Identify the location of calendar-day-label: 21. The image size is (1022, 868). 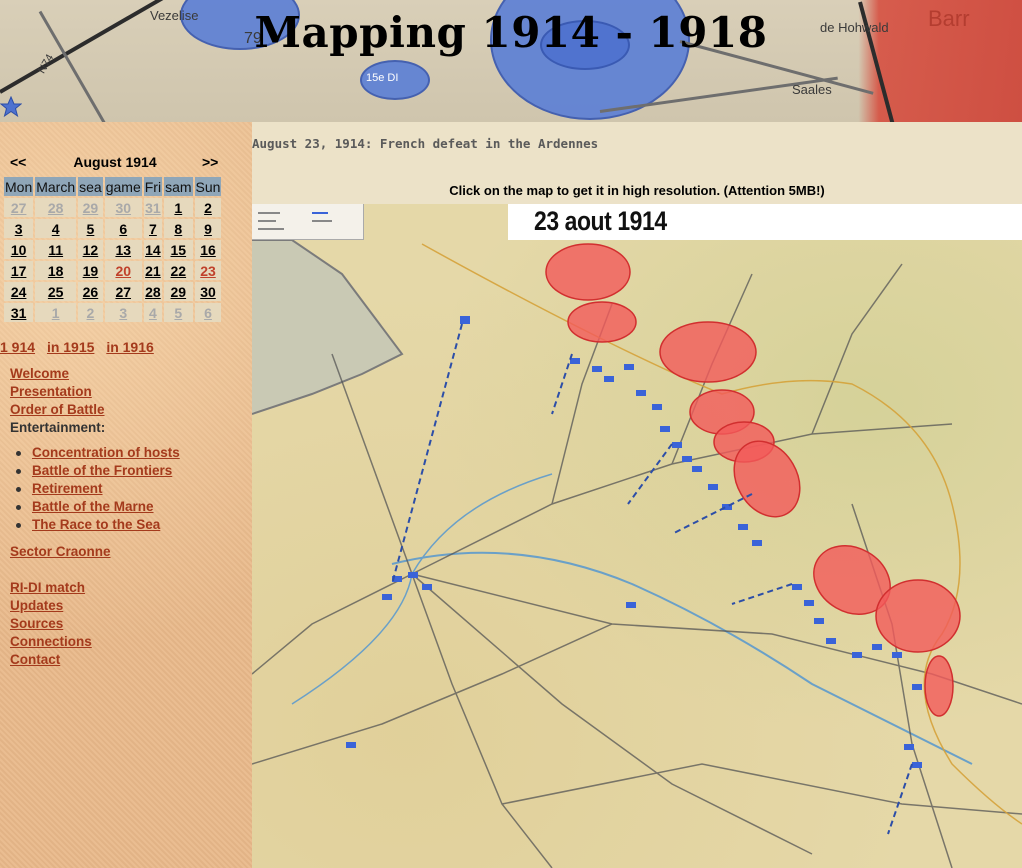
(153, 270).